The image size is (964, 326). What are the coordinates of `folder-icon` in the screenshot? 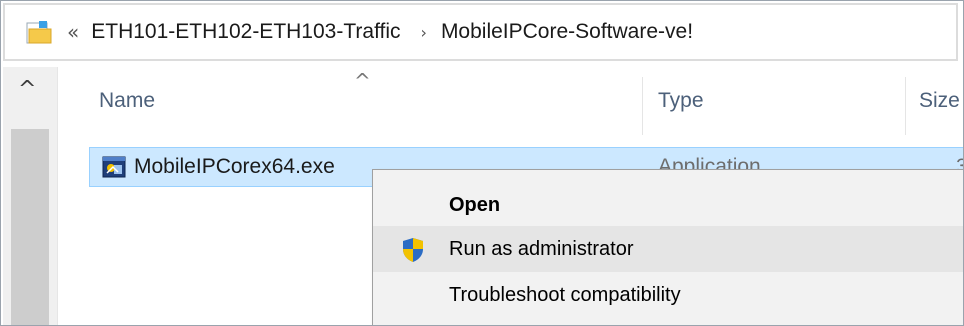 It's located at (40, 32).